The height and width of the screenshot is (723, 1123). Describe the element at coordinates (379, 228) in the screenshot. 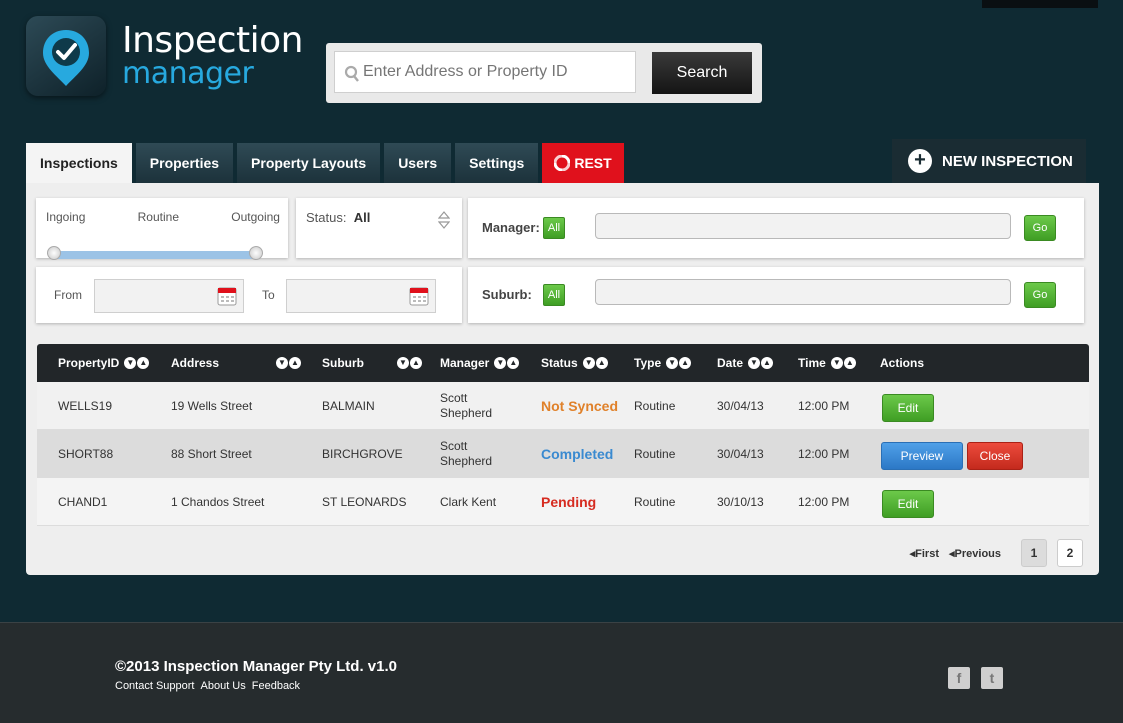

I see `status-select: Status: All` at that location.